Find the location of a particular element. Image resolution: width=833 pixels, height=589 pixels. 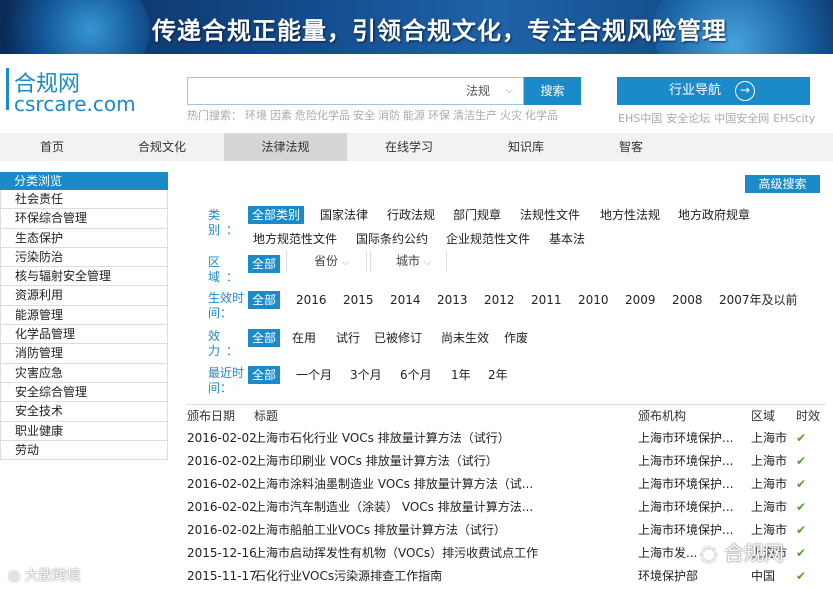

sidebar-item: 消防管理 is located at coordinates (84, 354).